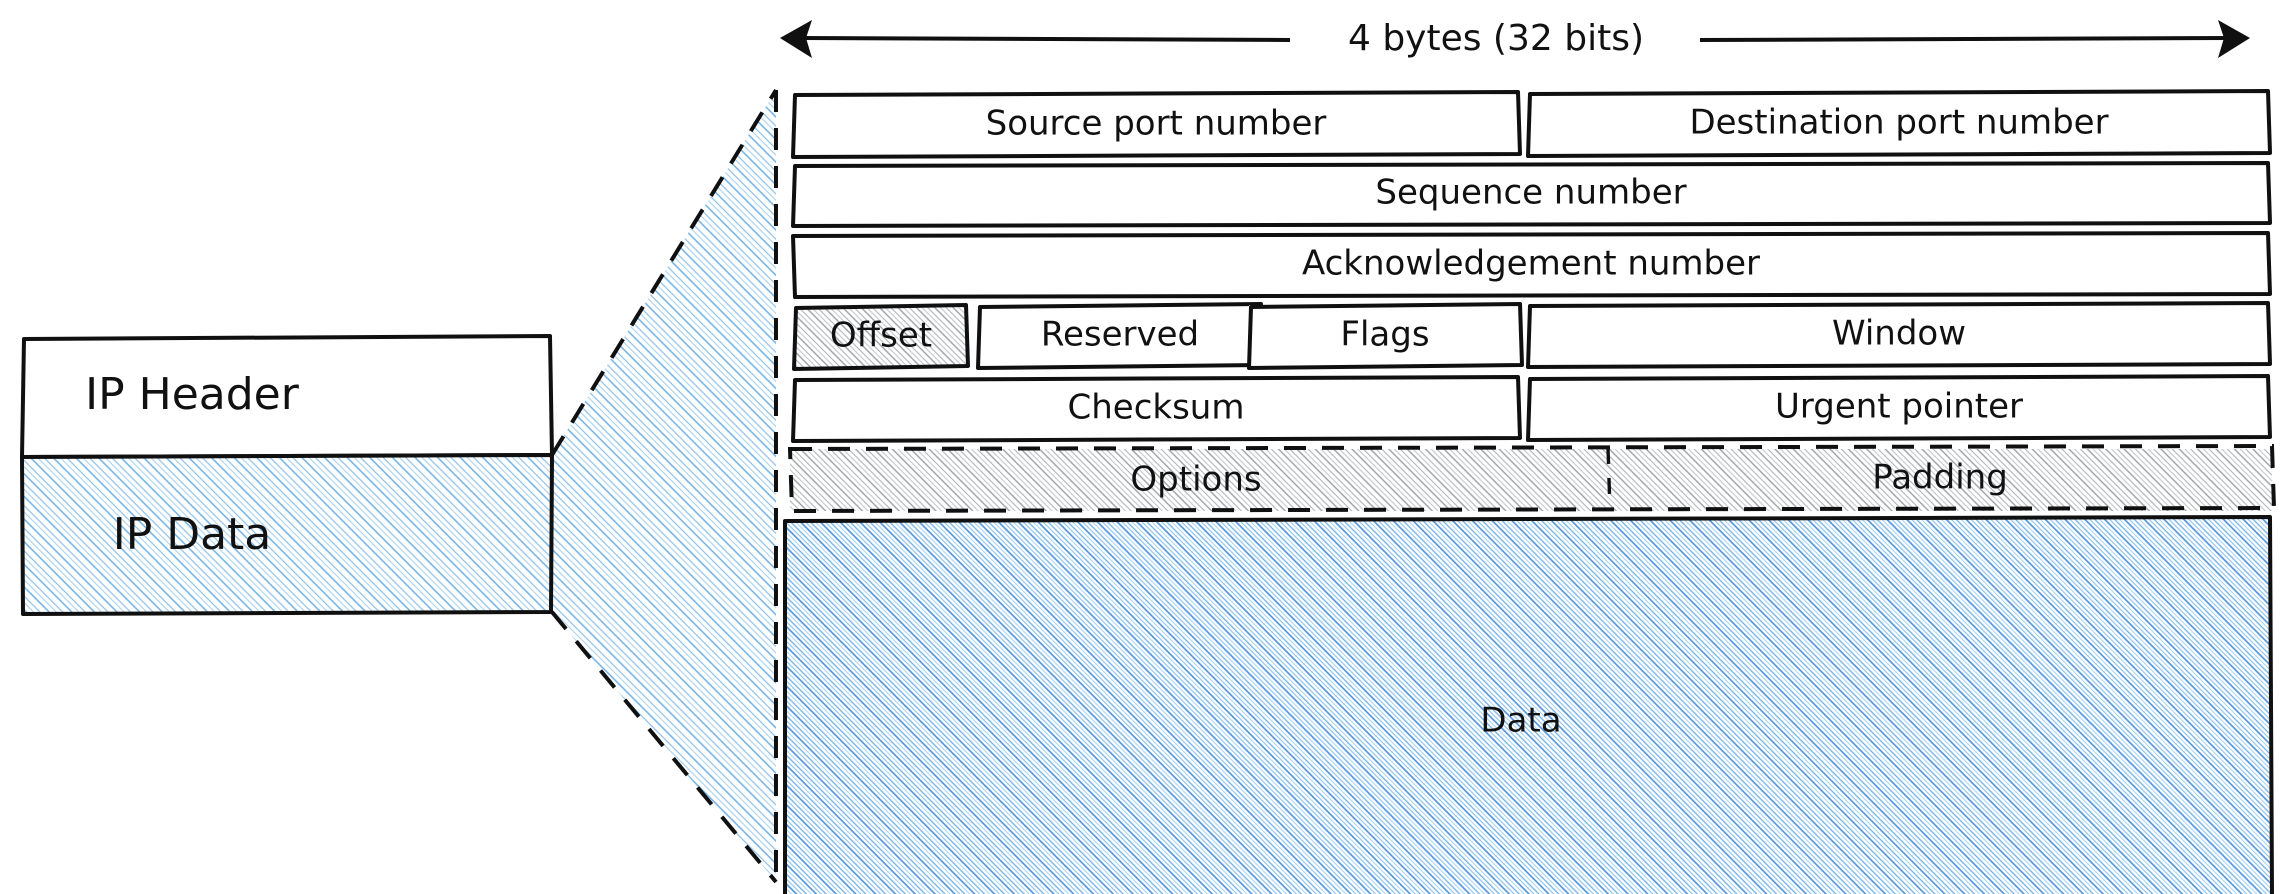 The image size is (2289, 894). What do you see at coordinates (192, 394) in the screenshot?
I see `ip-header-label: IP Header` at bounding box center [192, 394].